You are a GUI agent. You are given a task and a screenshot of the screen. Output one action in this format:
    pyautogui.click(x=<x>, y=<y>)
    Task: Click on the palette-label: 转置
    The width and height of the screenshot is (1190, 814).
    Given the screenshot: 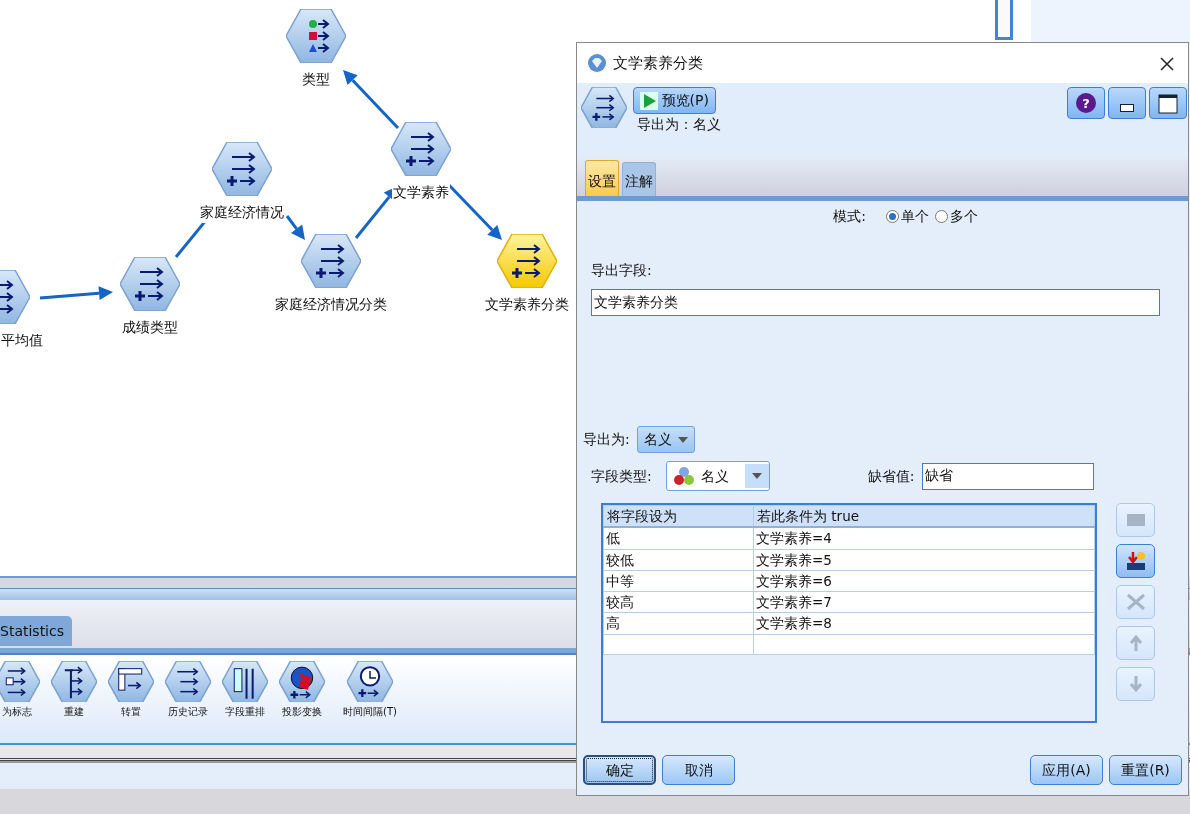 What is the action you would take?
    pyautogui.click(x=130, y=712)
    